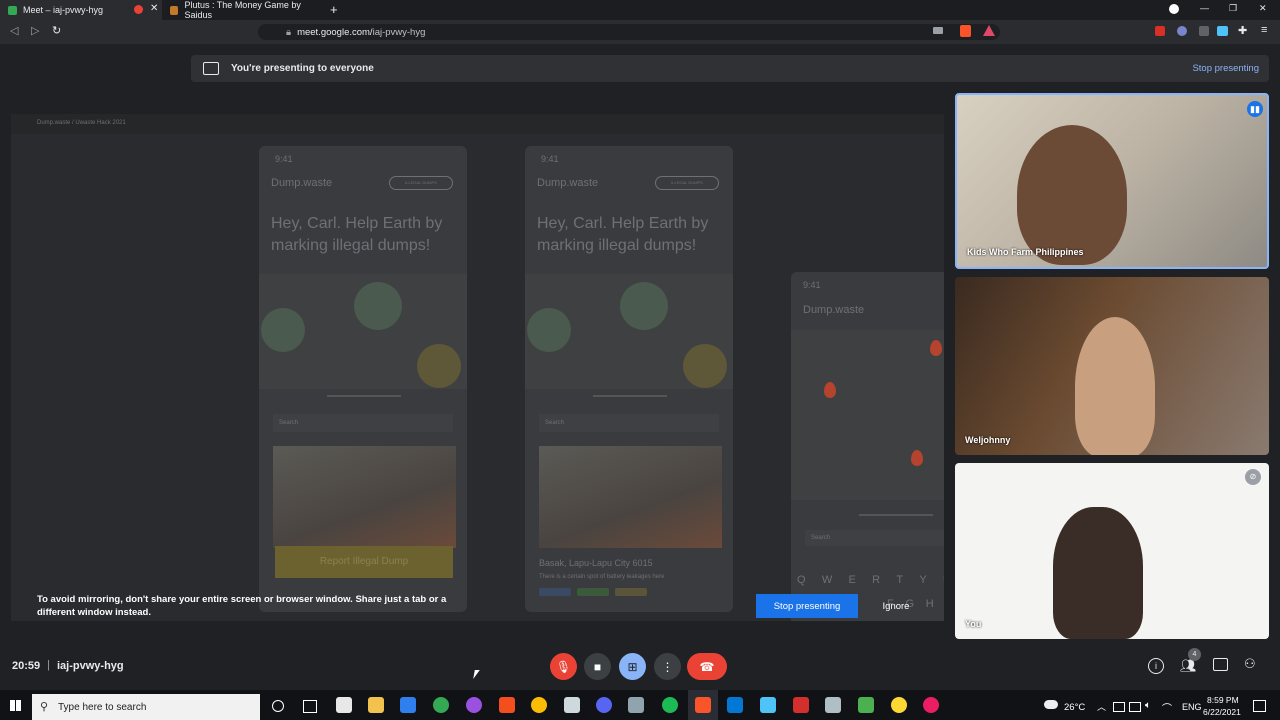  What do you see at coordinates (26, 666) in the screenshot?
I see `meeting-clock: 20:59` at bounding box center [26, 666].